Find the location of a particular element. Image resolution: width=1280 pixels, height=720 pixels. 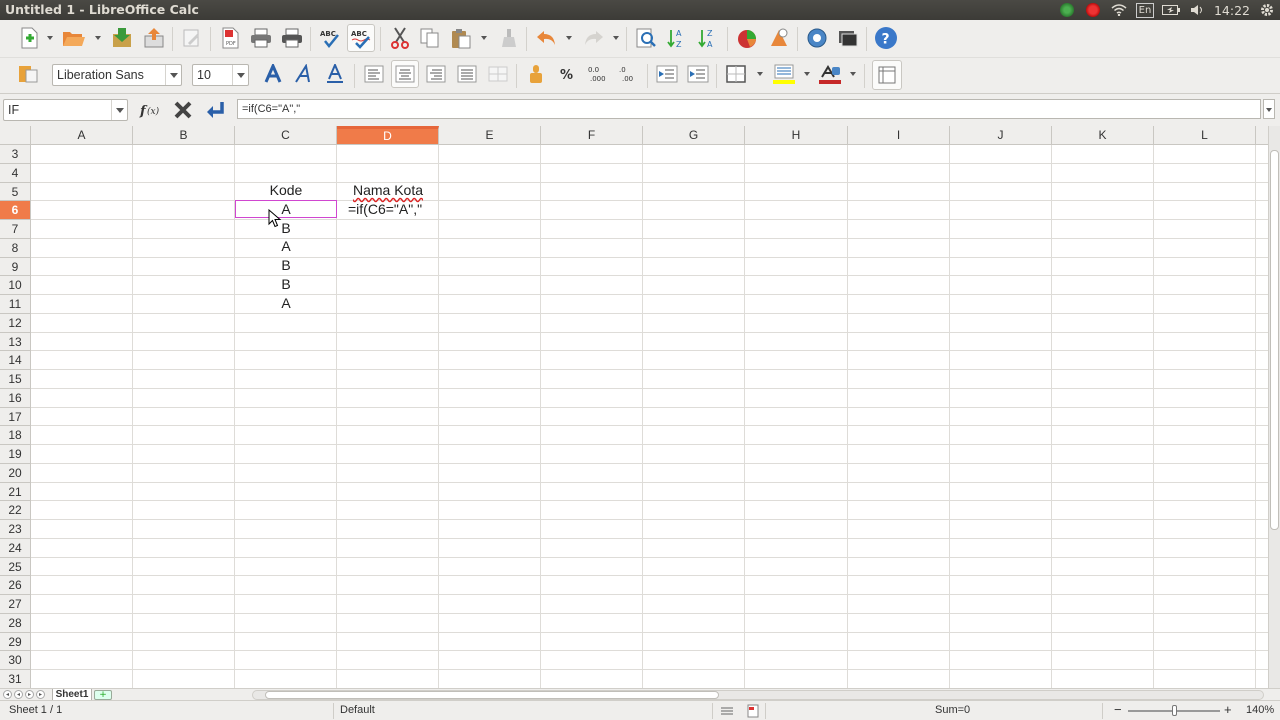

font-name-dropdown is located at coordinates (173, 75).